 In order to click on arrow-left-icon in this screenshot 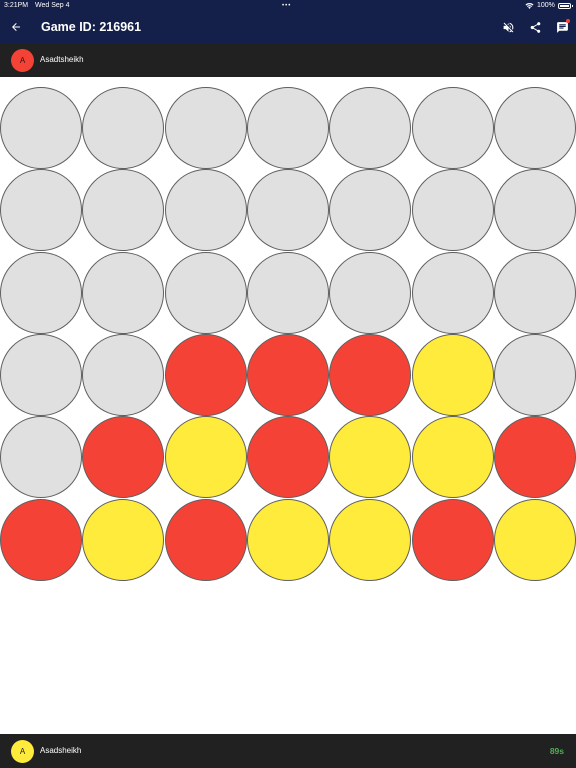, I will do `click(16, 27)`.